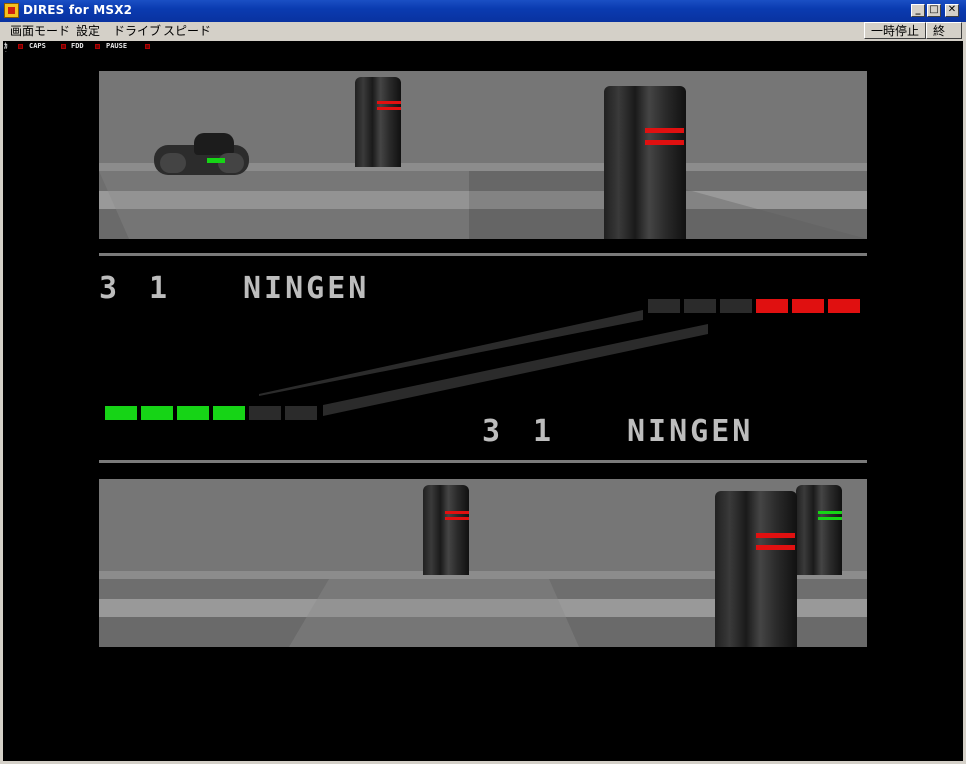 The height and width of the screenshot is (764, 966). Describe the element at coordinates (77, 46) in the screenshot. I see `fdd-label: FDD` at that location.